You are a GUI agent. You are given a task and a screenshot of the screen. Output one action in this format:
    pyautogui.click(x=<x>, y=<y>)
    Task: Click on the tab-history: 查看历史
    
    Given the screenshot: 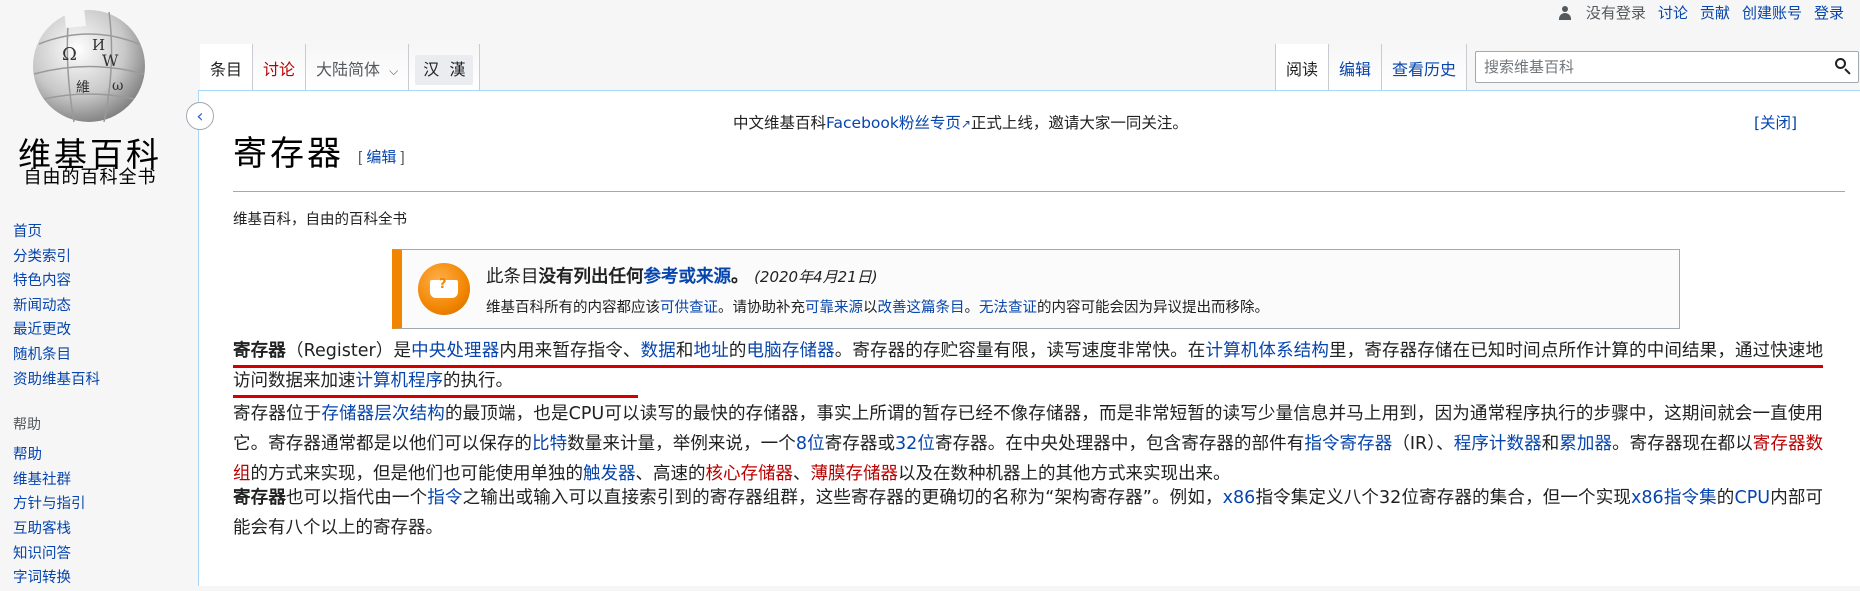 What is the action you would take?
    pyautogui.click(x=1425, y=67)
    